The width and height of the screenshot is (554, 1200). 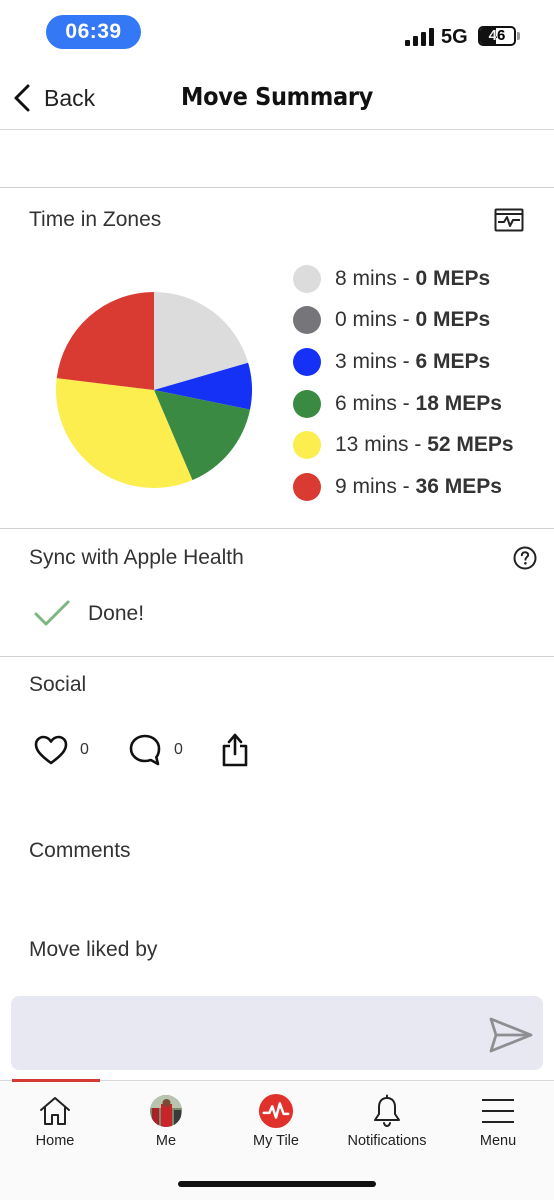 What do you see at coordinates (136, 557) in the screenshot?
I see `sync-title: Sync with Apple Health` at bounding box center [136, 557].